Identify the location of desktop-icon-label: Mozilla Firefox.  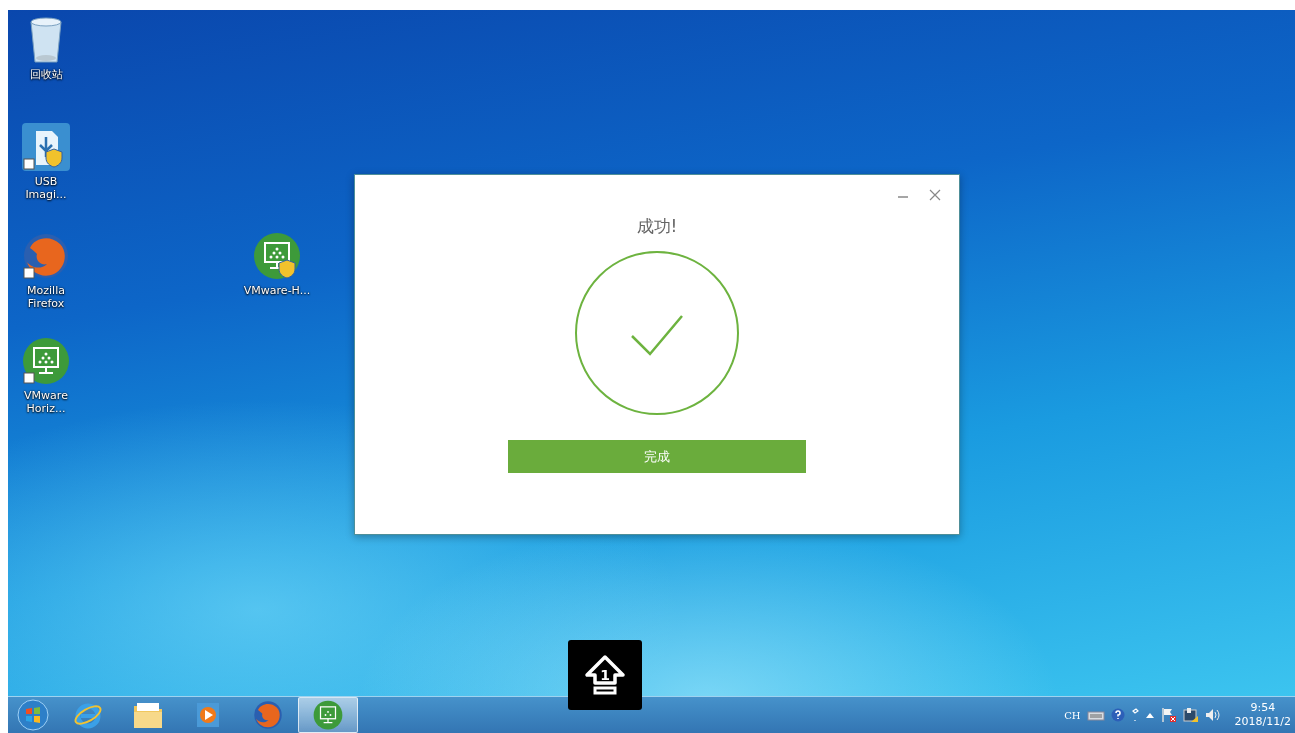
(46, 297).